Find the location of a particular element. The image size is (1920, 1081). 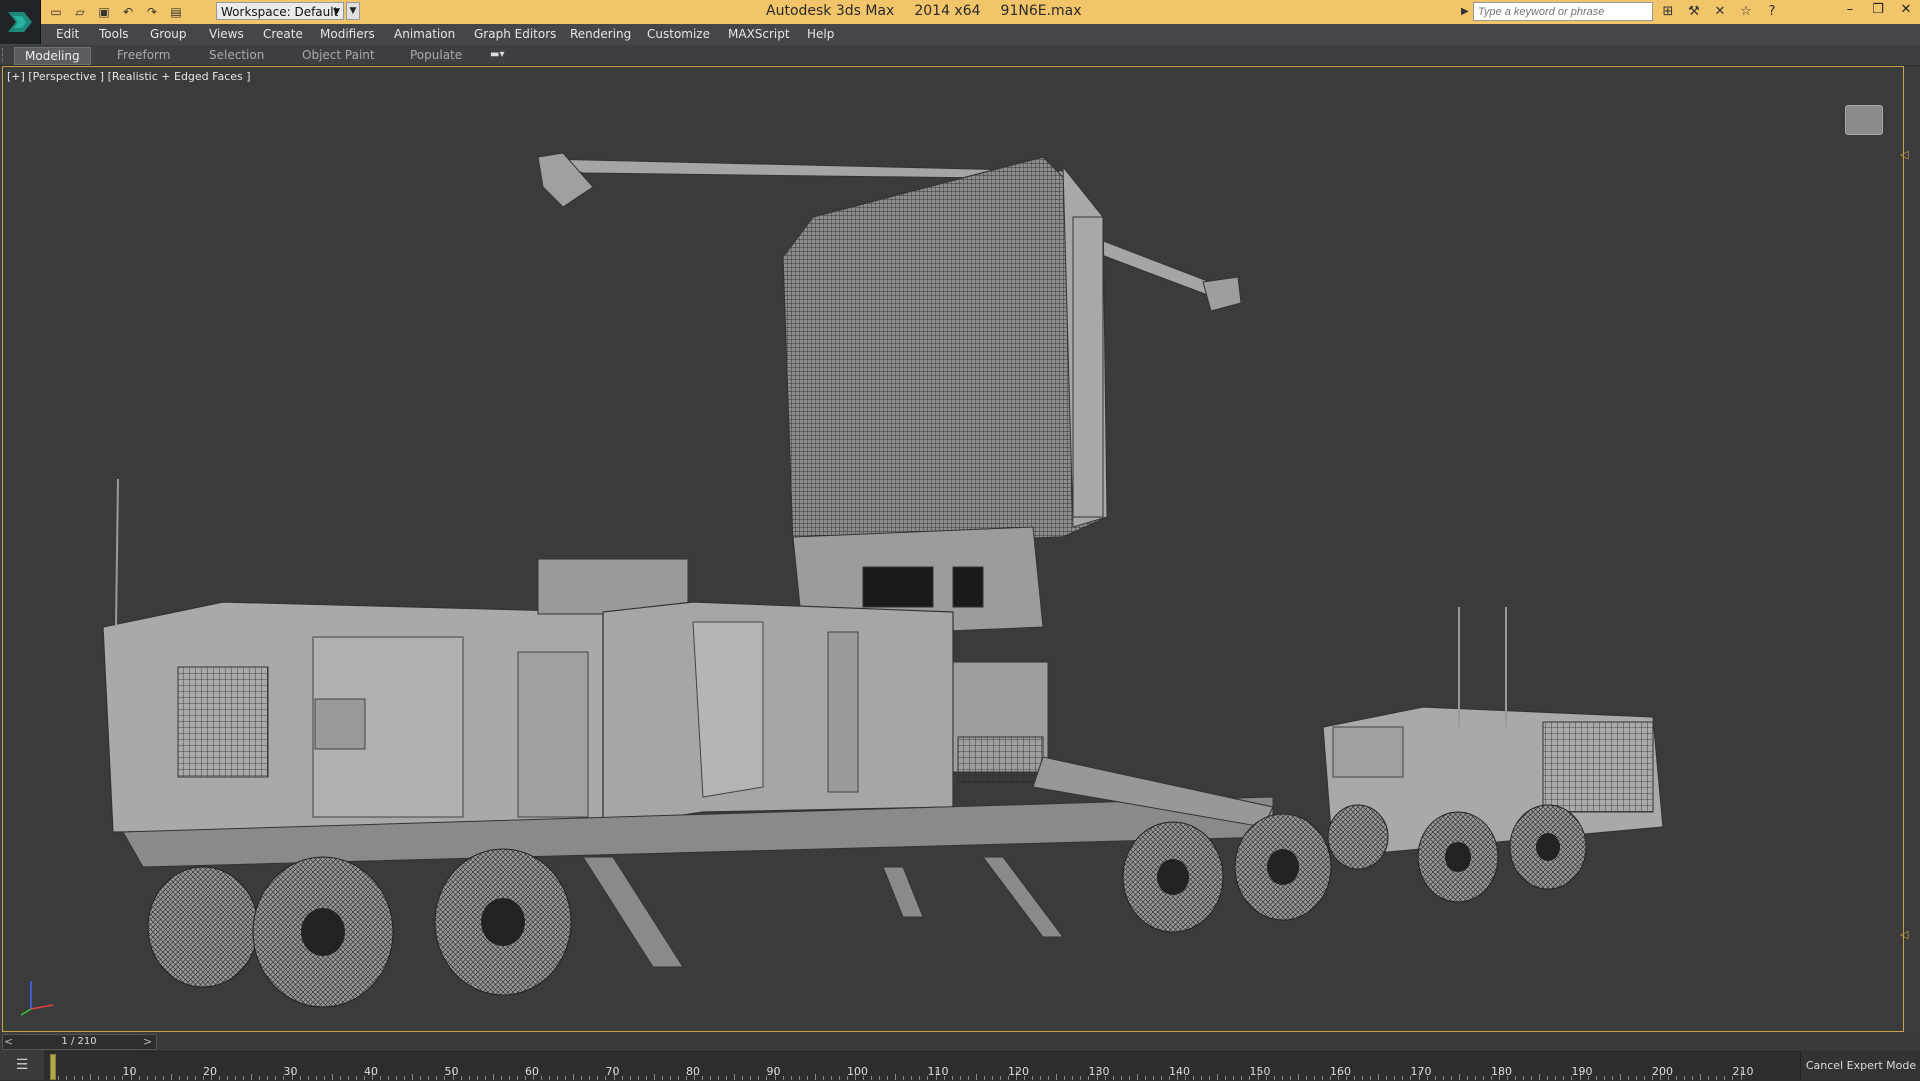

ribbon-options-icon: ▬▾ is located at coordinates (501, 55).